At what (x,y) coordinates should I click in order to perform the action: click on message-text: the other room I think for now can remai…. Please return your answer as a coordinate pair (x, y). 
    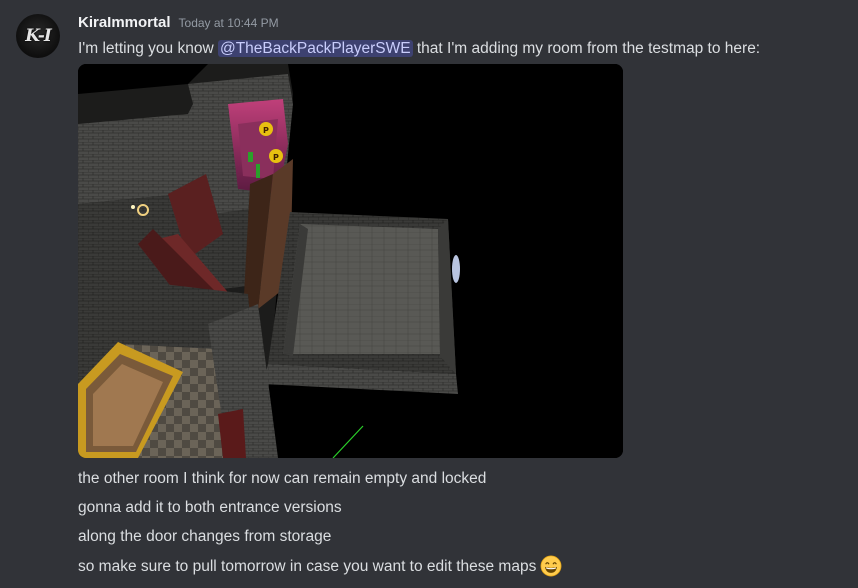
    Looking at the image, I should click on (282, 478).